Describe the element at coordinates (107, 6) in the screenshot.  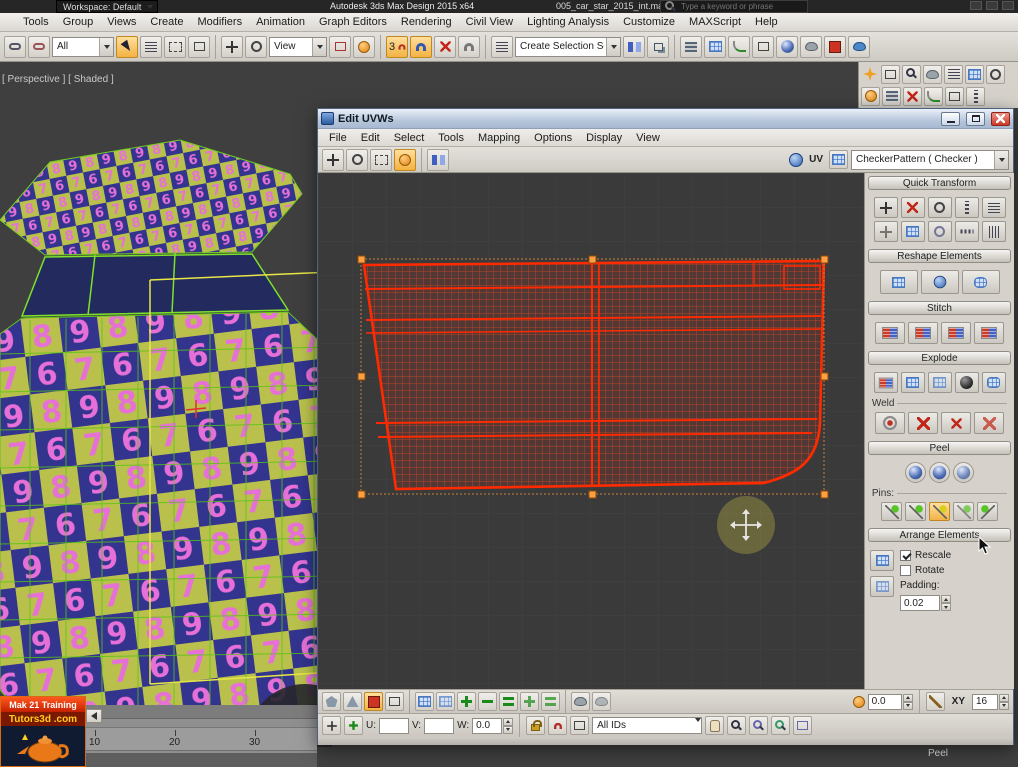
I see `workspace-dropdown: Workspace: Default` at that location.